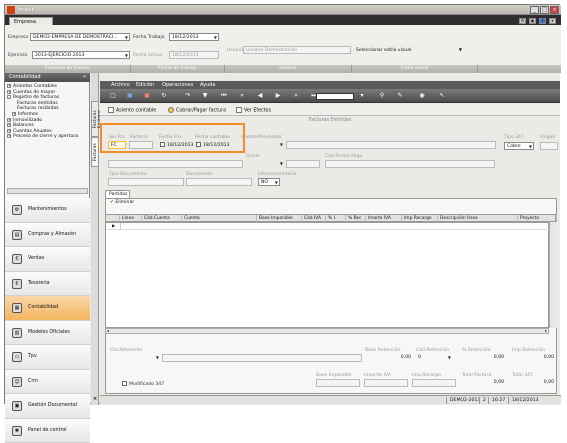  I want to click on vtab-facturas: Facturas, so click(95, 152).